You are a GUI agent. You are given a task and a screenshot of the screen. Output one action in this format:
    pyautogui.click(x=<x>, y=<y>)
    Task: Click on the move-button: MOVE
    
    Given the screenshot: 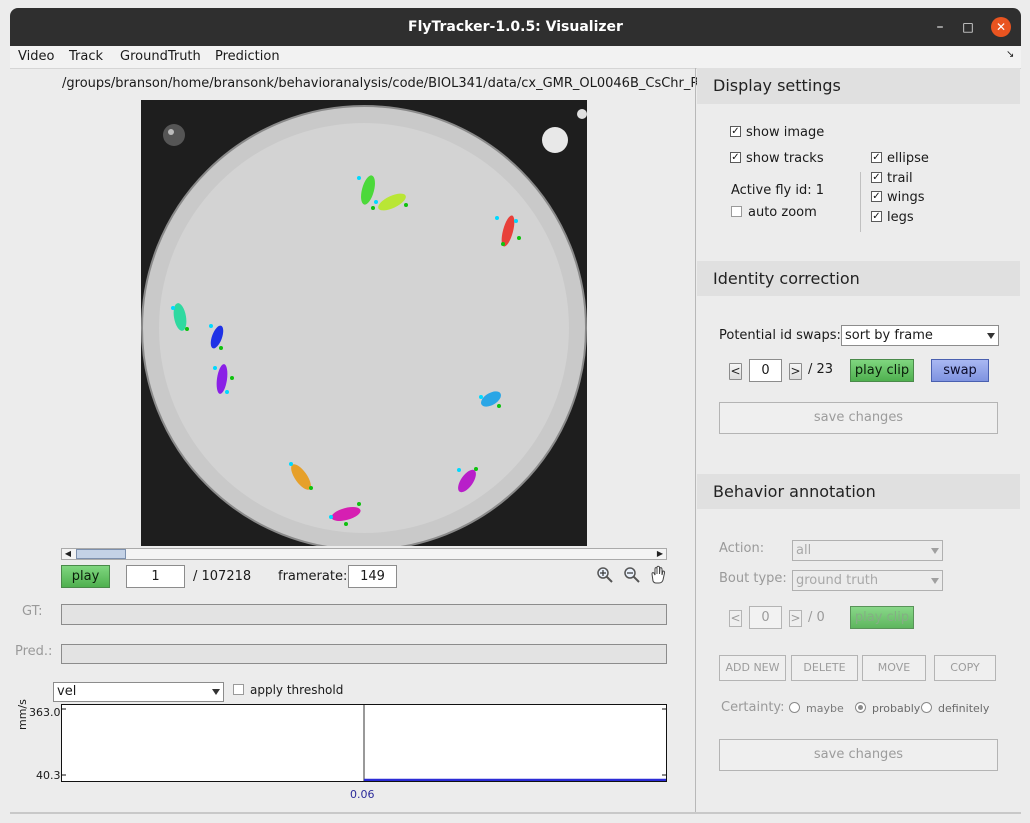 What is the action you would take?
    pyautogui.click(x=894, y=668)
    